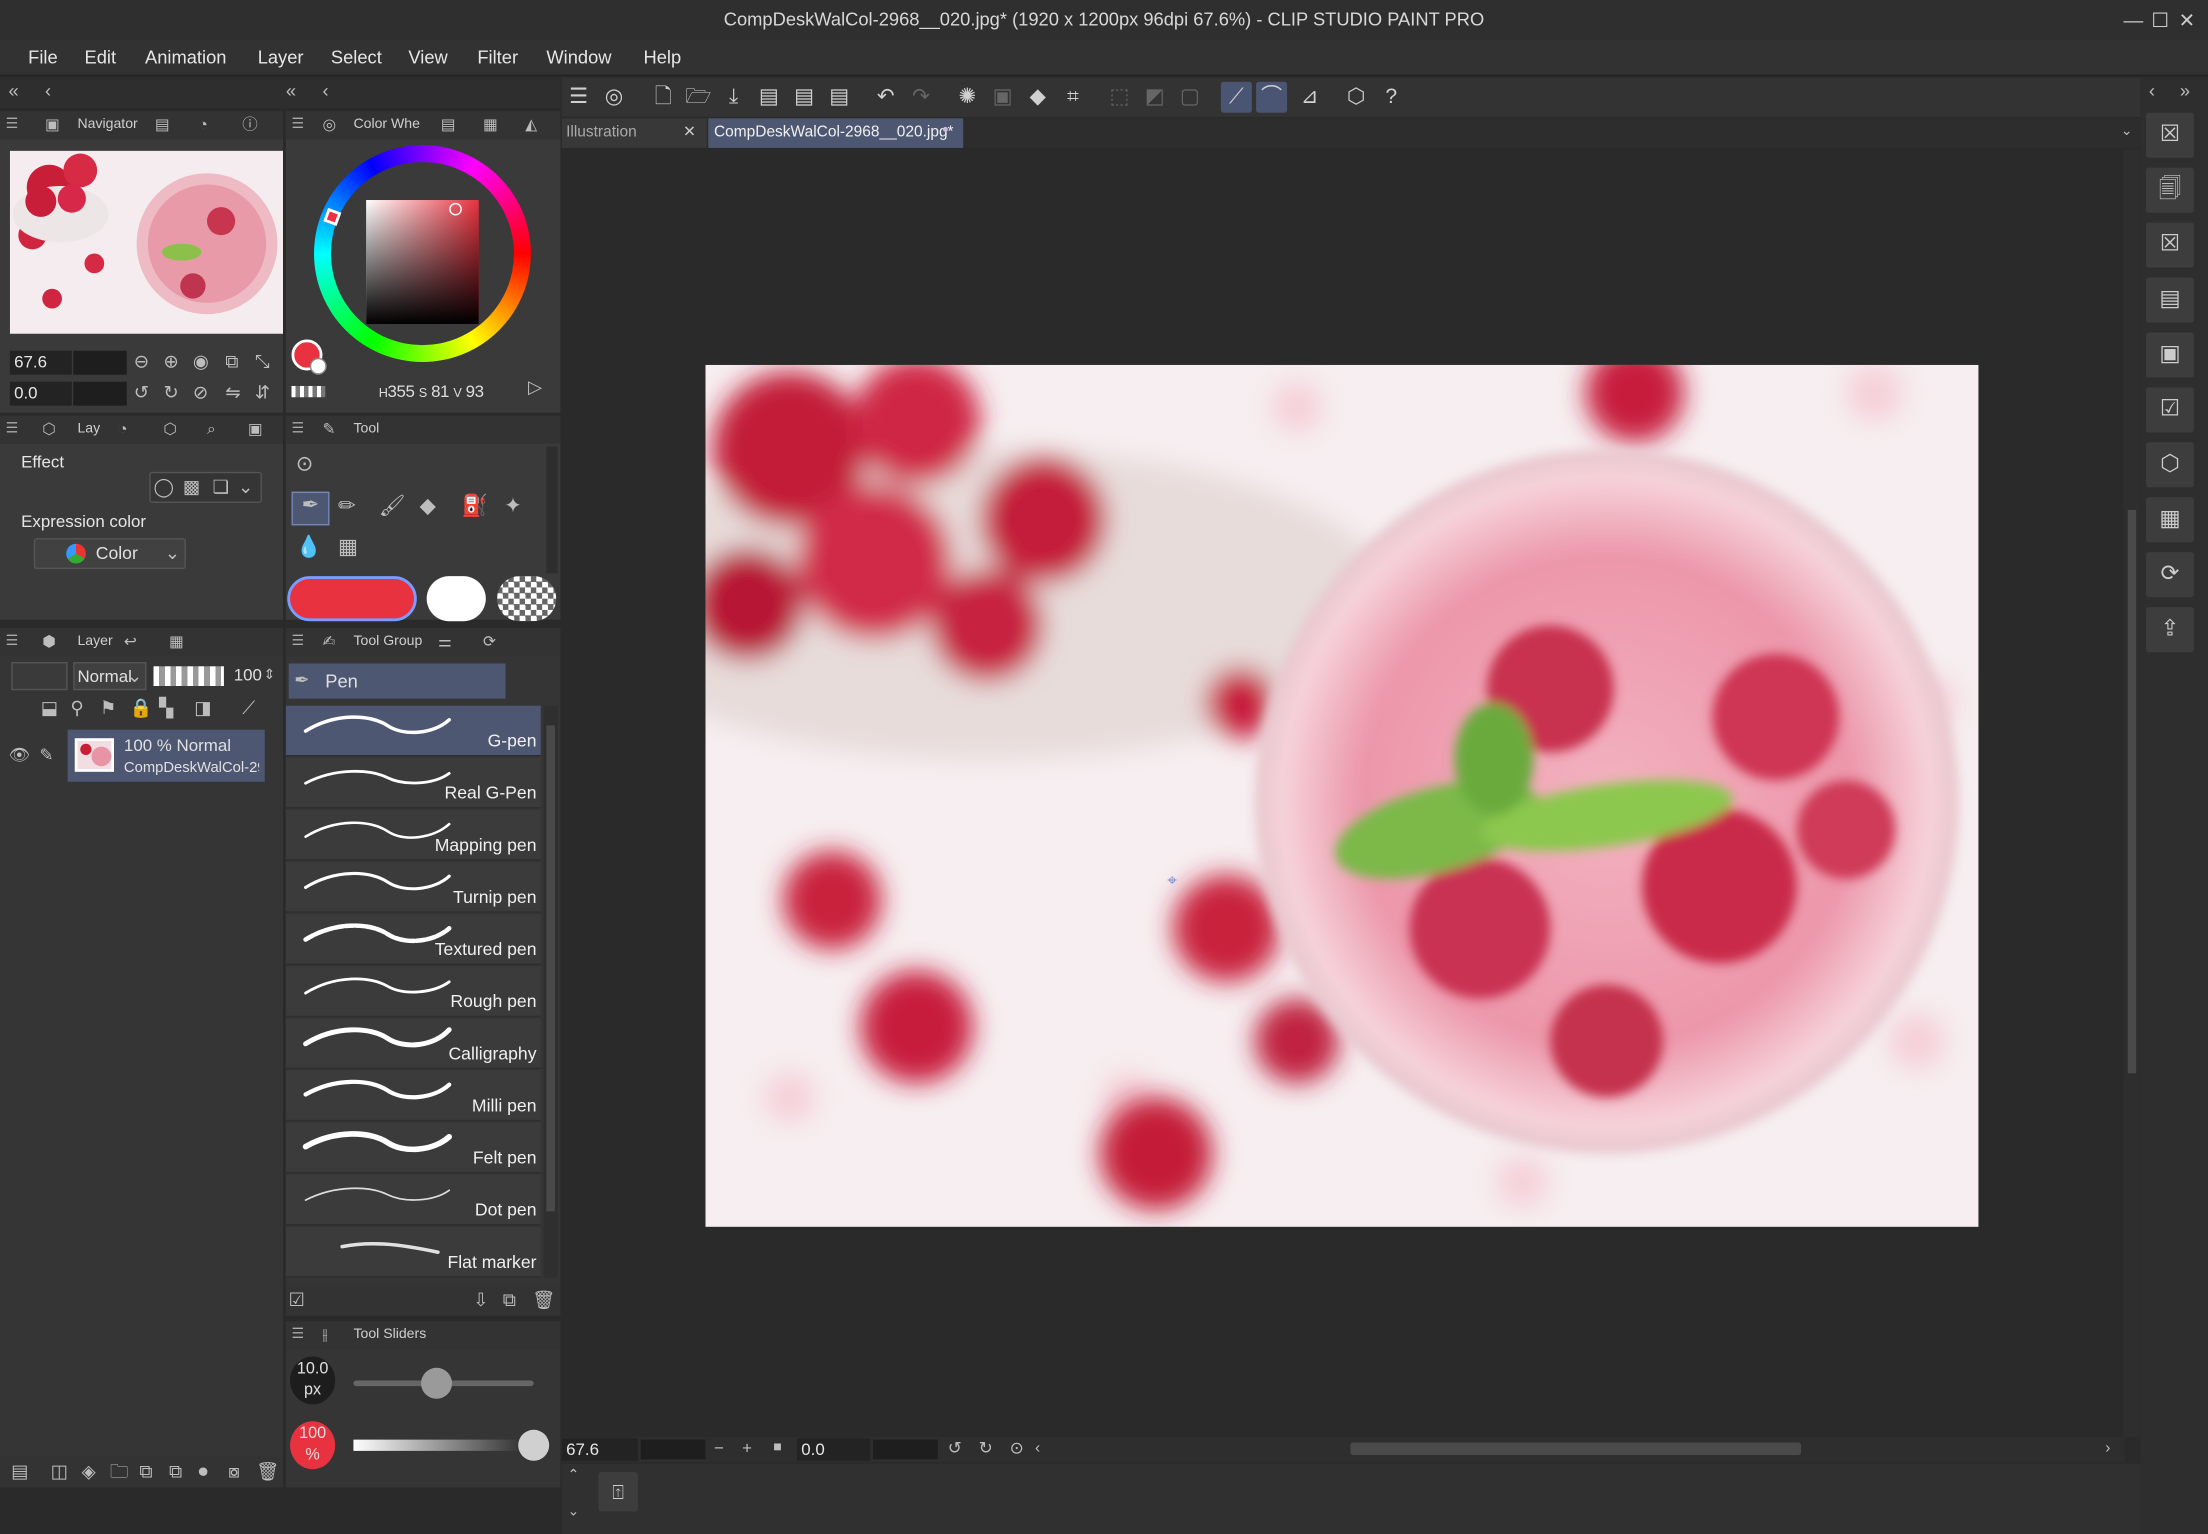 This screenshot has width=2208, height=1534. Describe the element at coordinates (1272, 97) in the screenshot. I see `snap-special-ruler-icon: ⌒` at that location.